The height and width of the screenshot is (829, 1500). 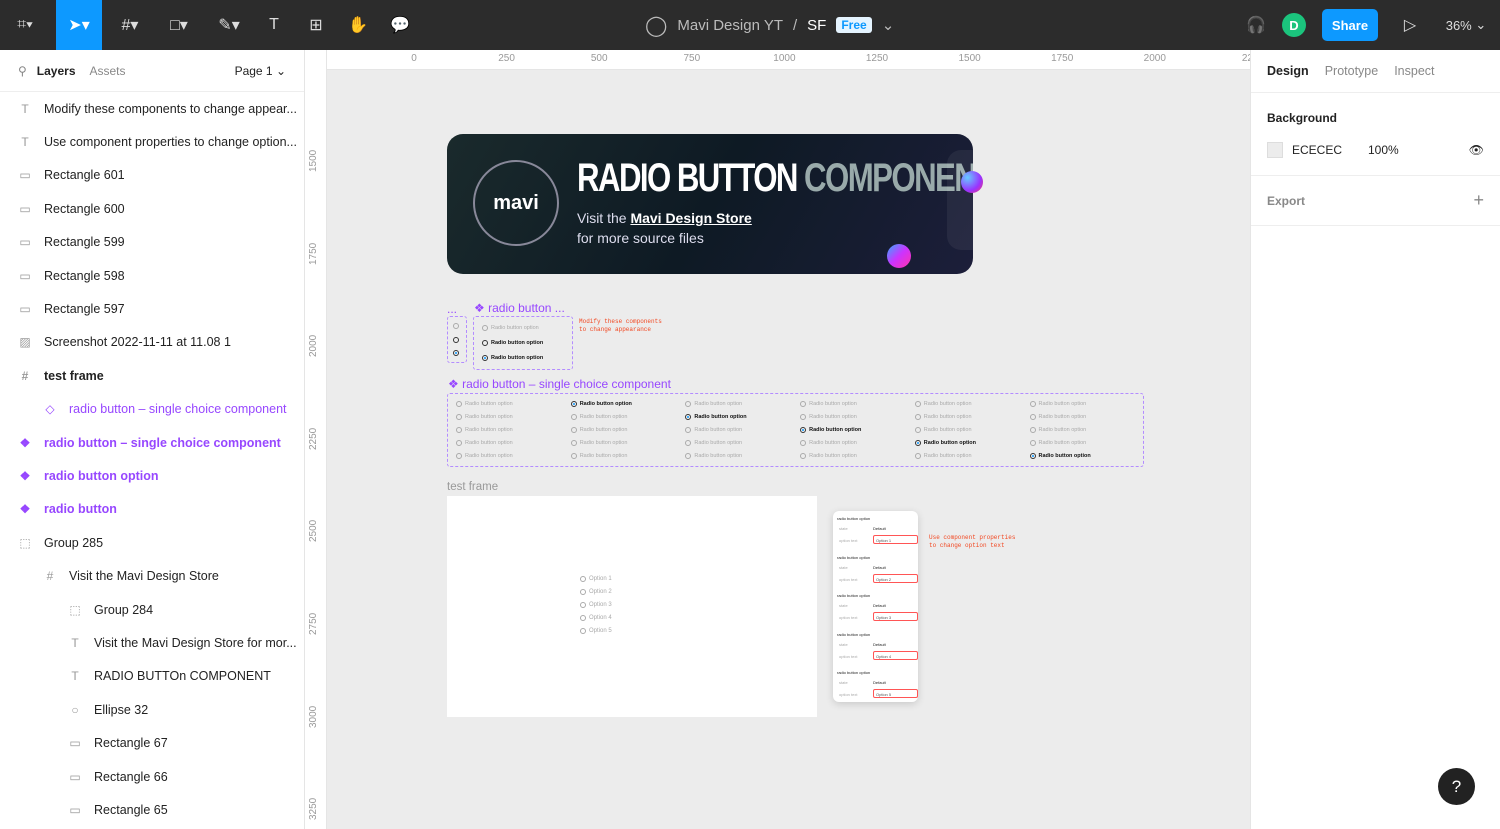 What do you see at coordinates (152, 175) in the screenshot?
I see `layer-item: ▭ Rectangle 601` at bounding box center [152, 175].